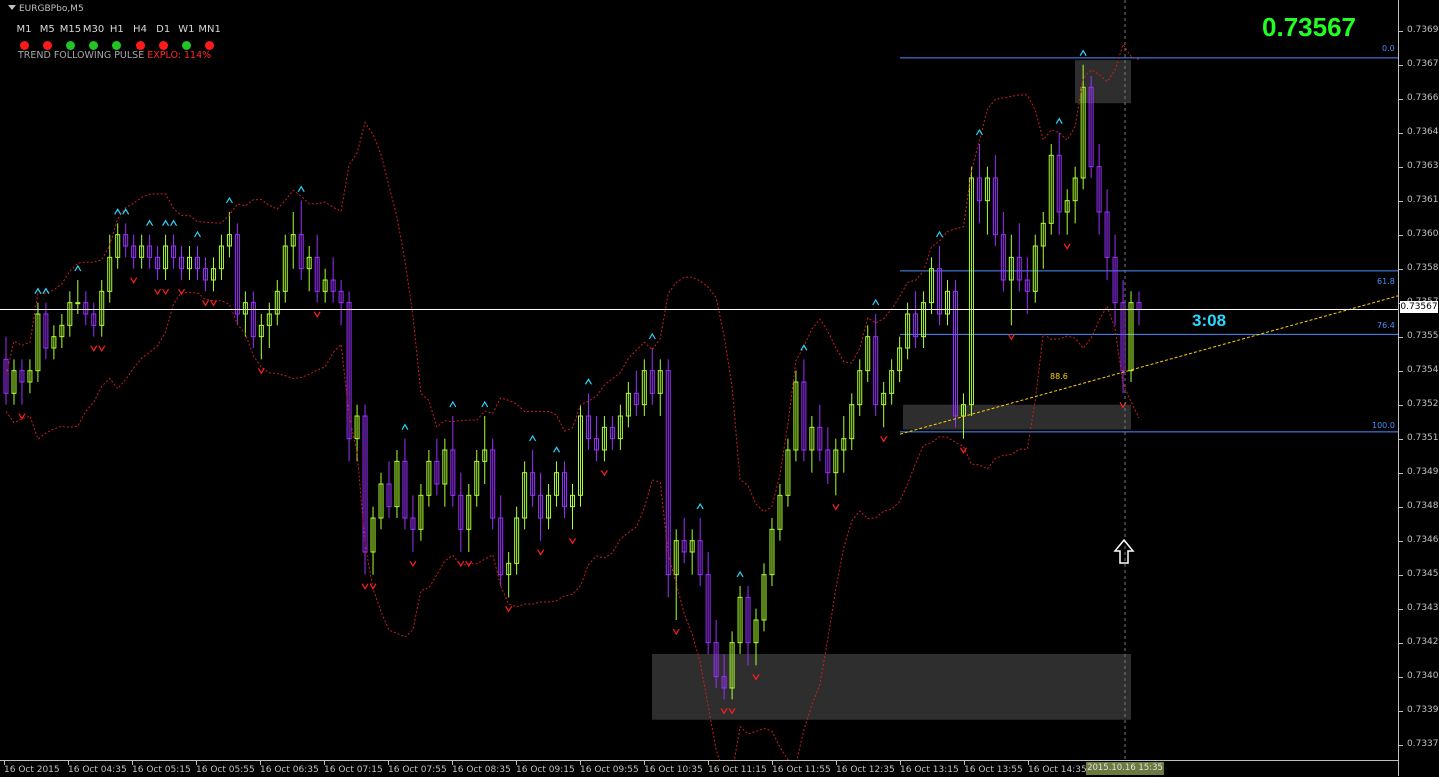 The width and height of the screenshot is (1439, 777). What do you see at coordinates (1209, 320) in the screenshot?
I see `candle-countdown: 3:08` at bounding box center [1209, 320].